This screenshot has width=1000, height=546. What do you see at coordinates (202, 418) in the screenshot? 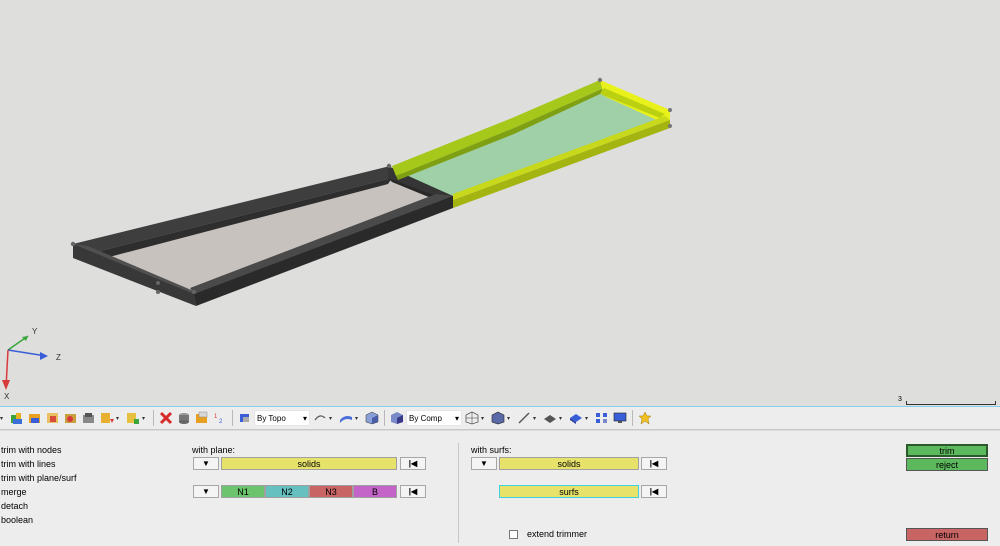
I see `box-icon` at bounding box center [202, 418].